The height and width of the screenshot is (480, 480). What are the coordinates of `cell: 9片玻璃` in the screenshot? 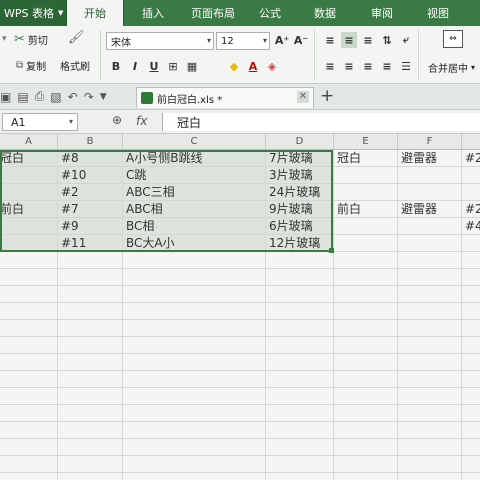 It's located at (300, 209).